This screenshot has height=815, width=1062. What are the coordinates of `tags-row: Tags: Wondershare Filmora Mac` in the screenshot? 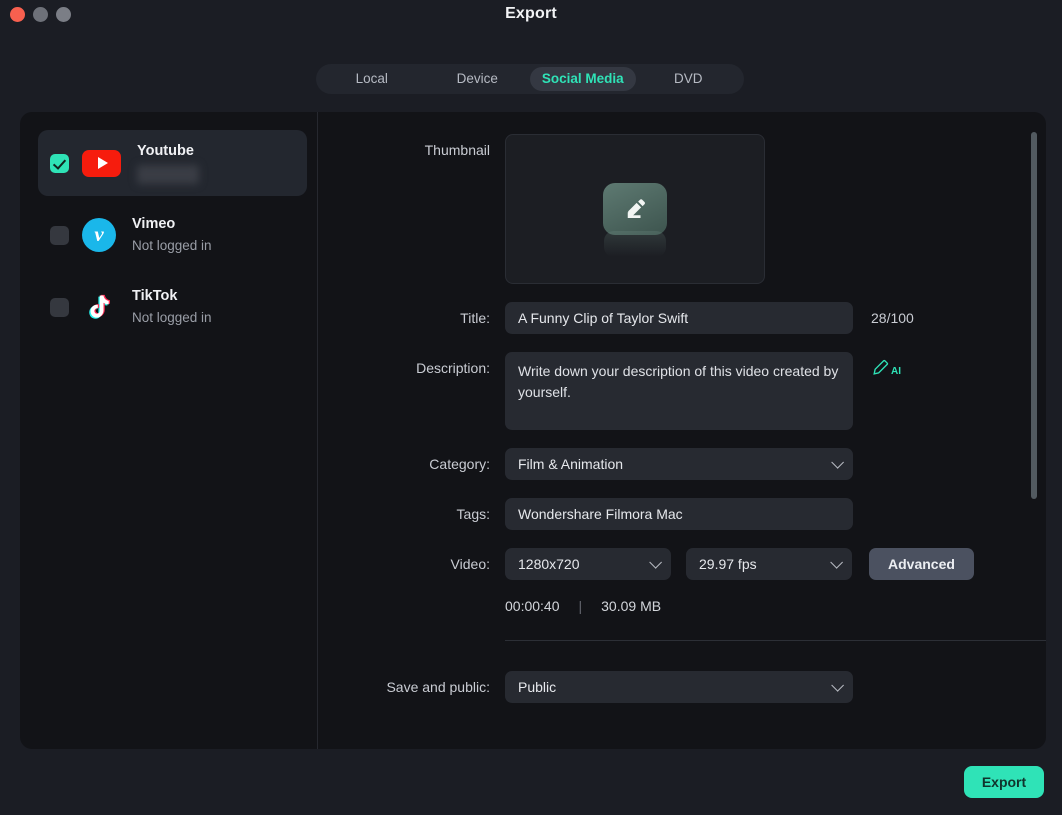 It's located at (682, 514).